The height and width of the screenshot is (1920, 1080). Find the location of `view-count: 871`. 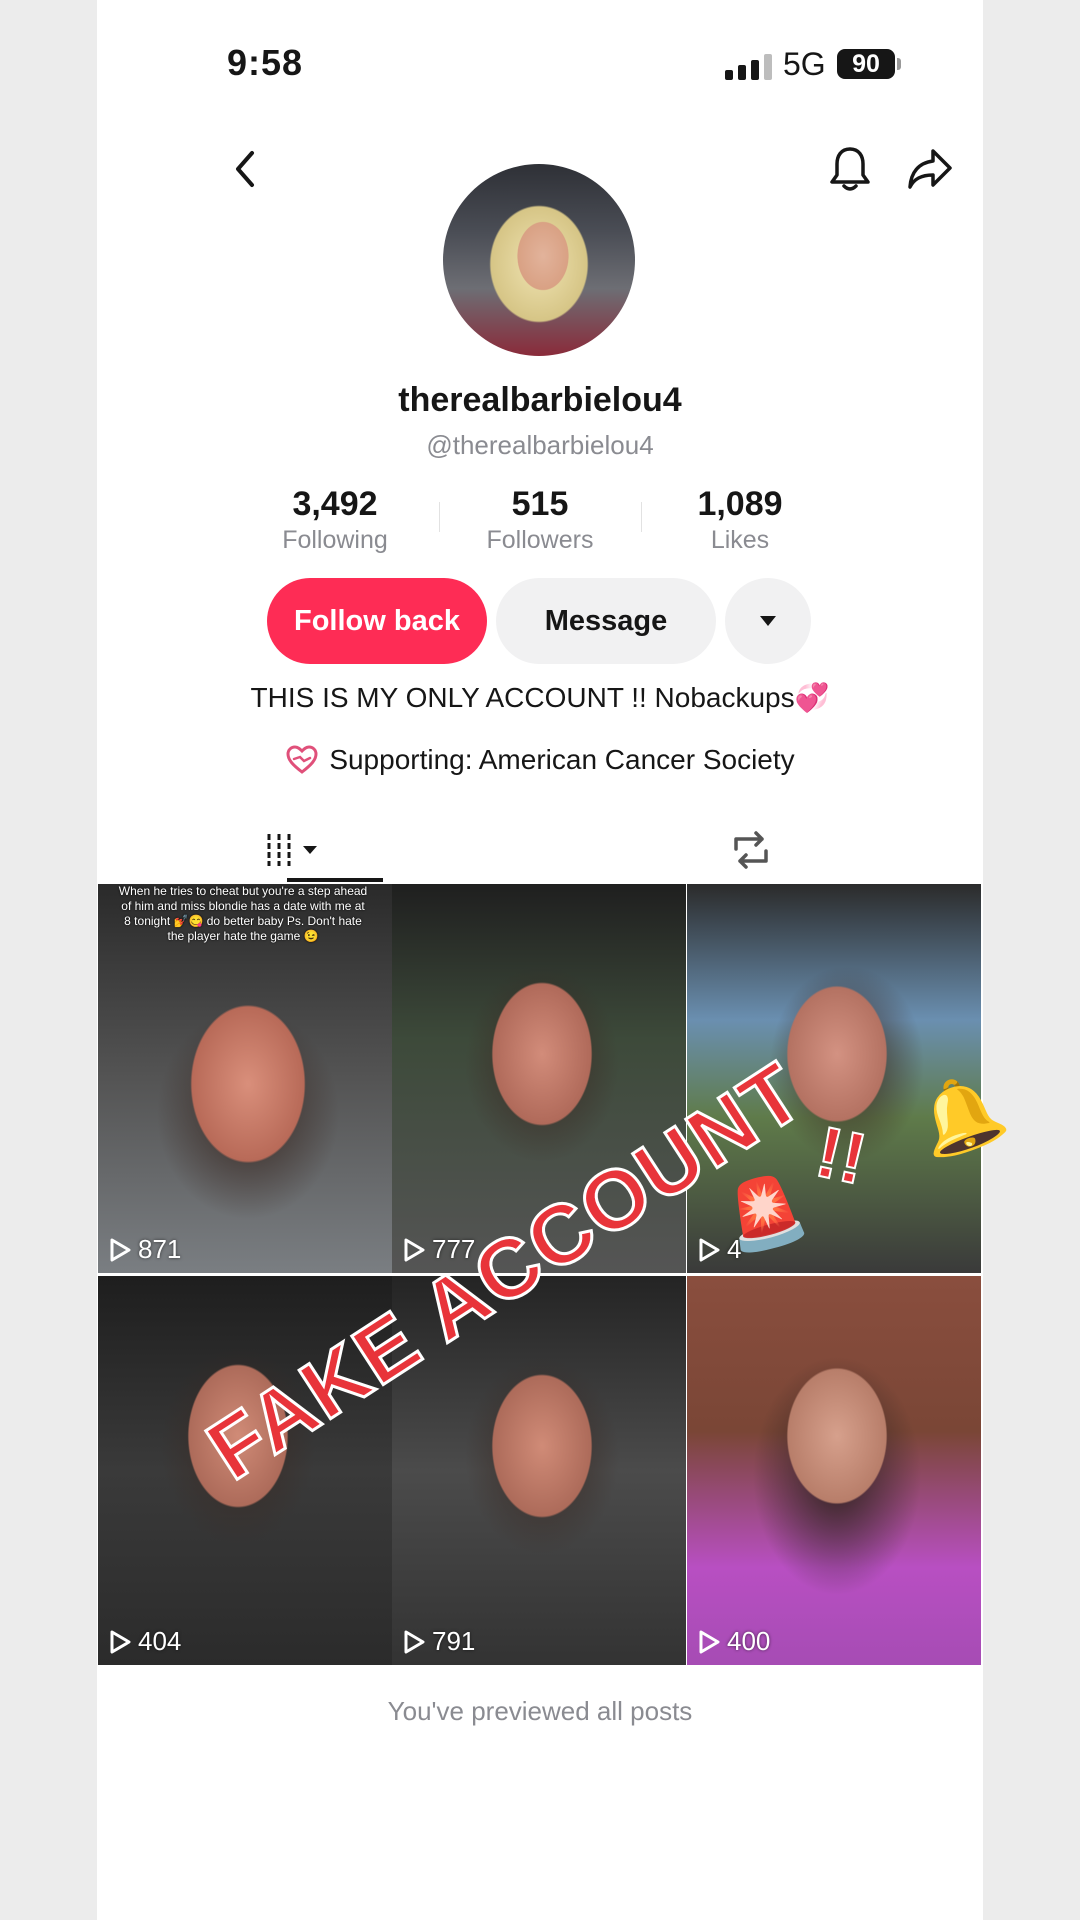

view-count: 871 is located at coordinates (144, 1249).